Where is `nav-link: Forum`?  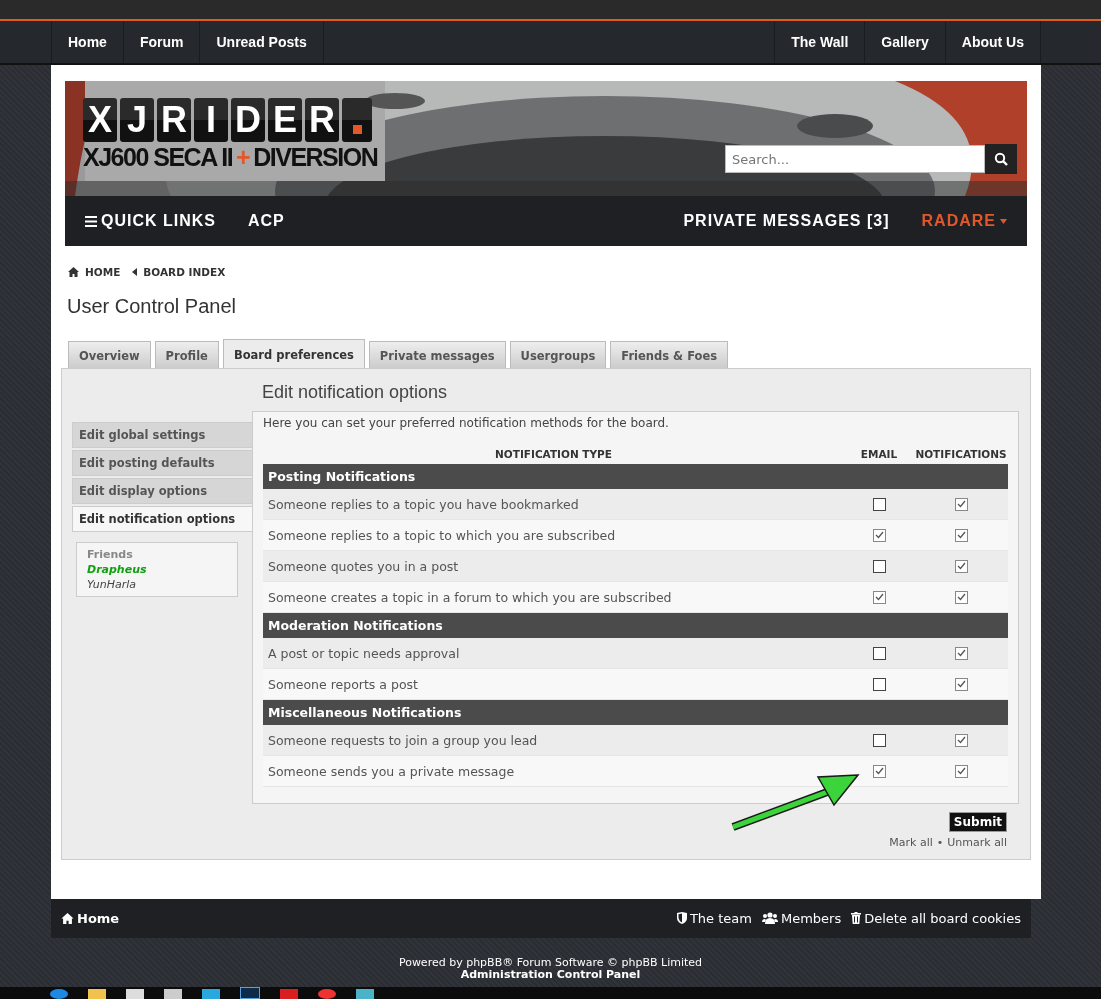
nav-link: Forum is located at coordinates (162, 42).